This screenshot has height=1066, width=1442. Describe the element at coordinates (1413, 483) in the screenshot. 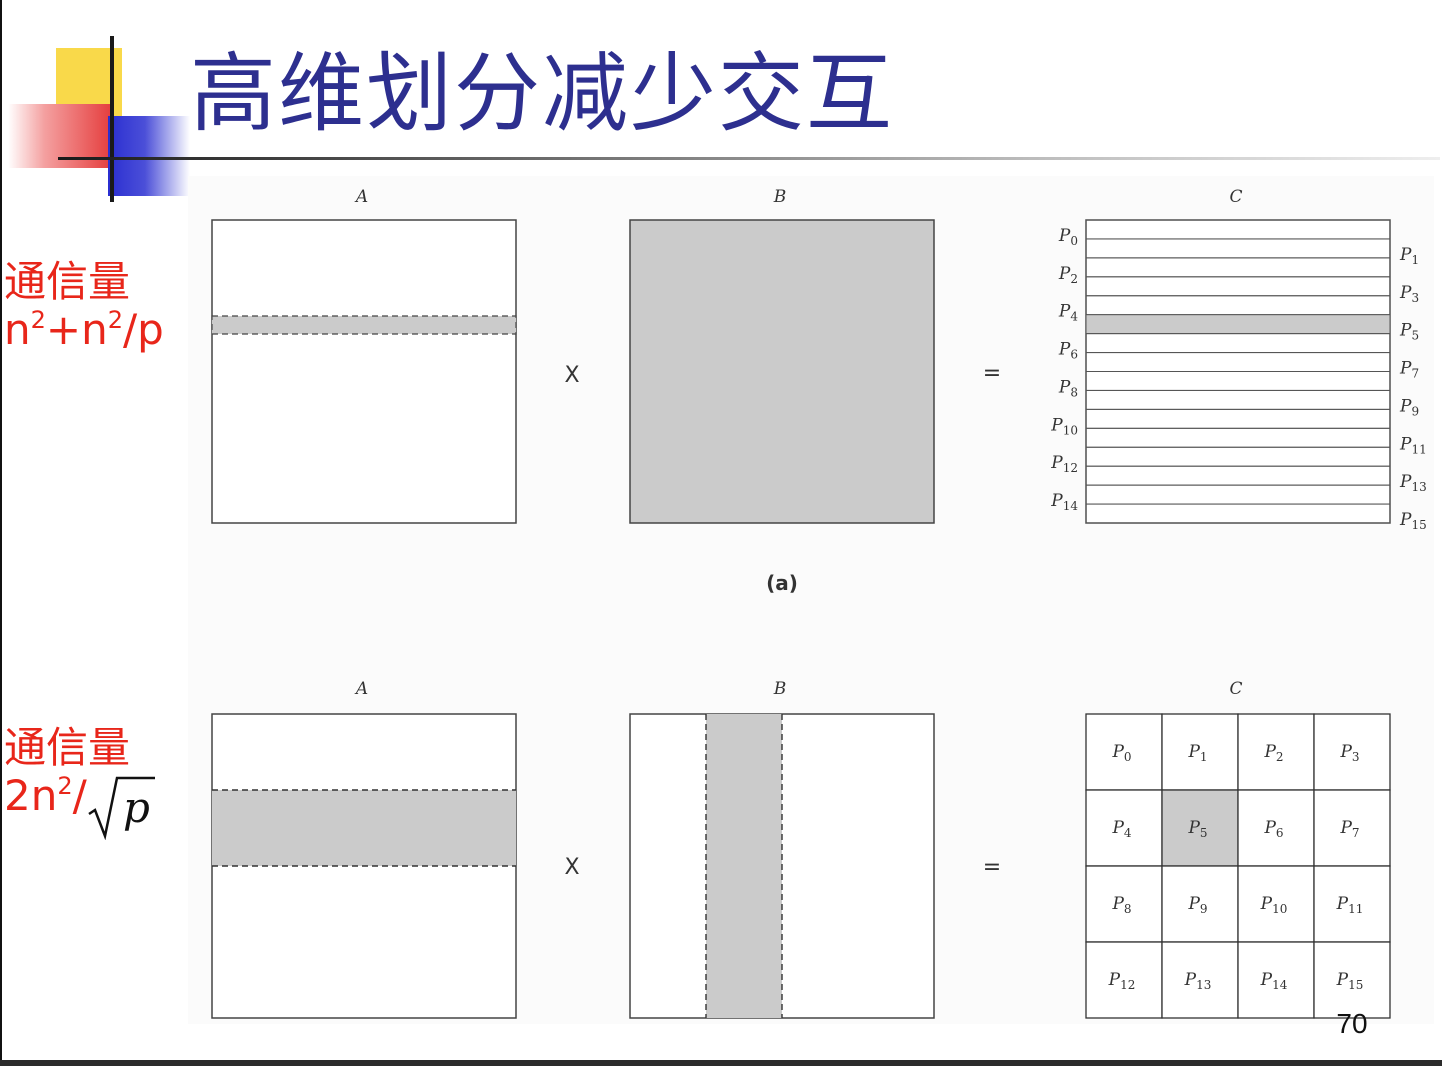

I see `row-processor-label: P13` at that location.